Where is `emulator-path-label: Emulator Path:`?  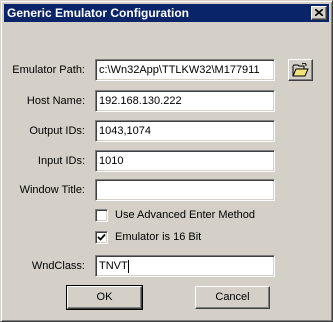 emulator-path-label: Emulator Path: is located at coordinates (48, 70).